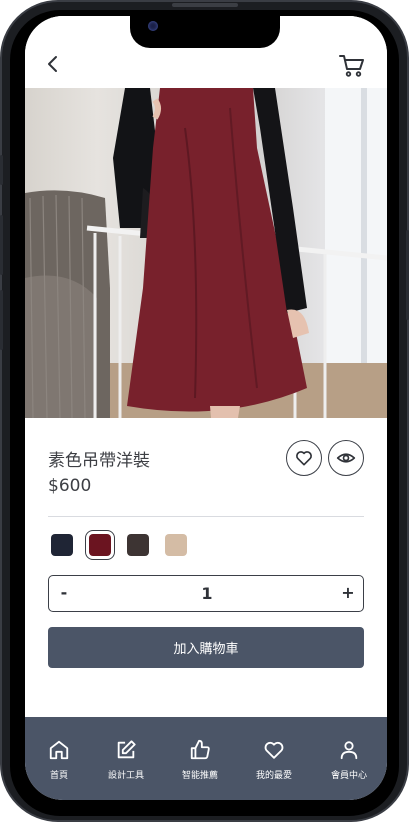 This screenshot has width=409, height=822. Describe the element at coordinates (205, 31) in the screenshot. I see `notch` at that location.